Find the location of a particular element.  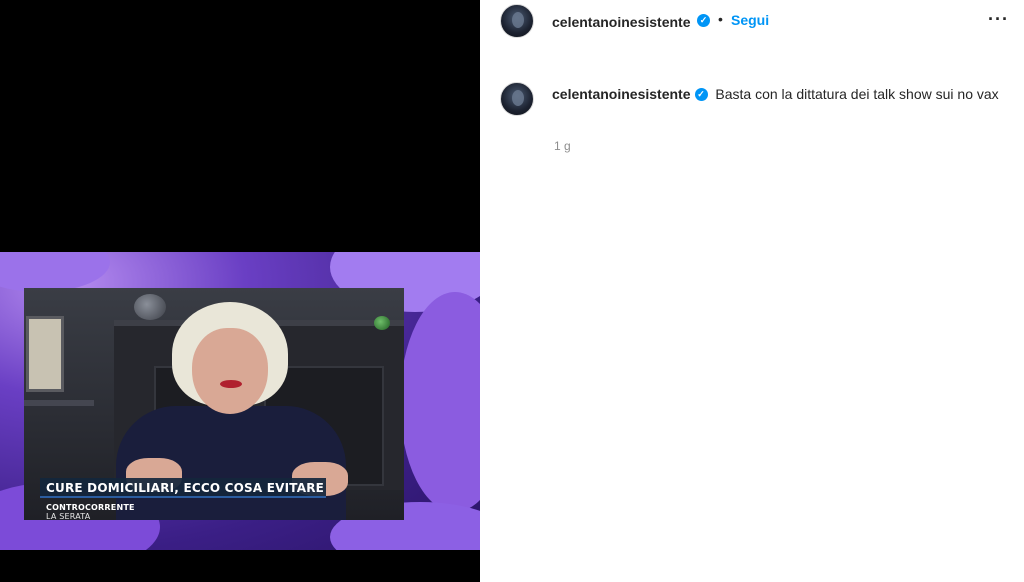

green-ornament is located at coordinates (382, 323).